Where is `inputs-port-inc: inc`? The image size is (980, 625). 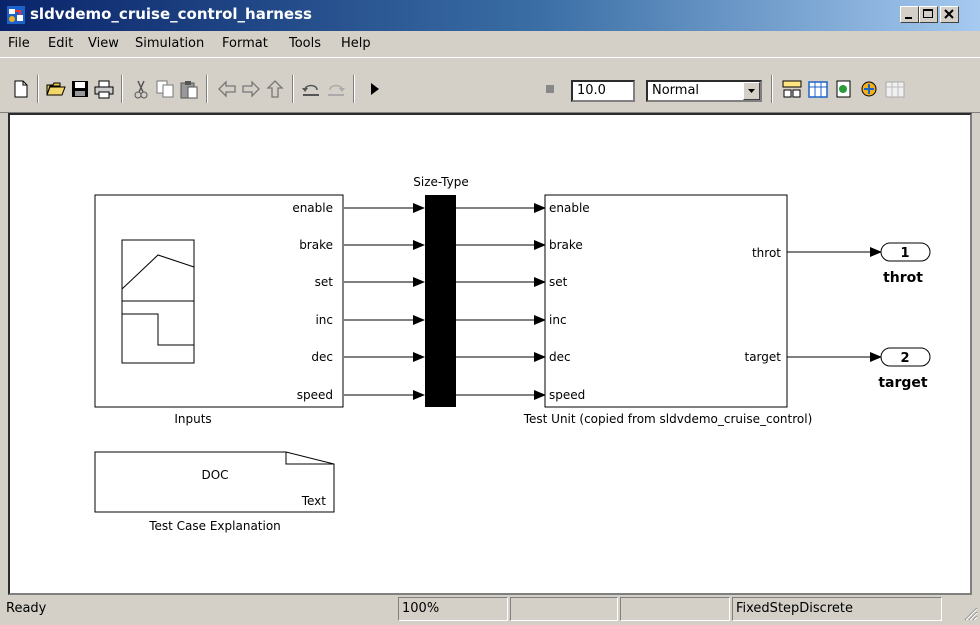 inputs-port-inc: inc is located at coordinates (324, 320).